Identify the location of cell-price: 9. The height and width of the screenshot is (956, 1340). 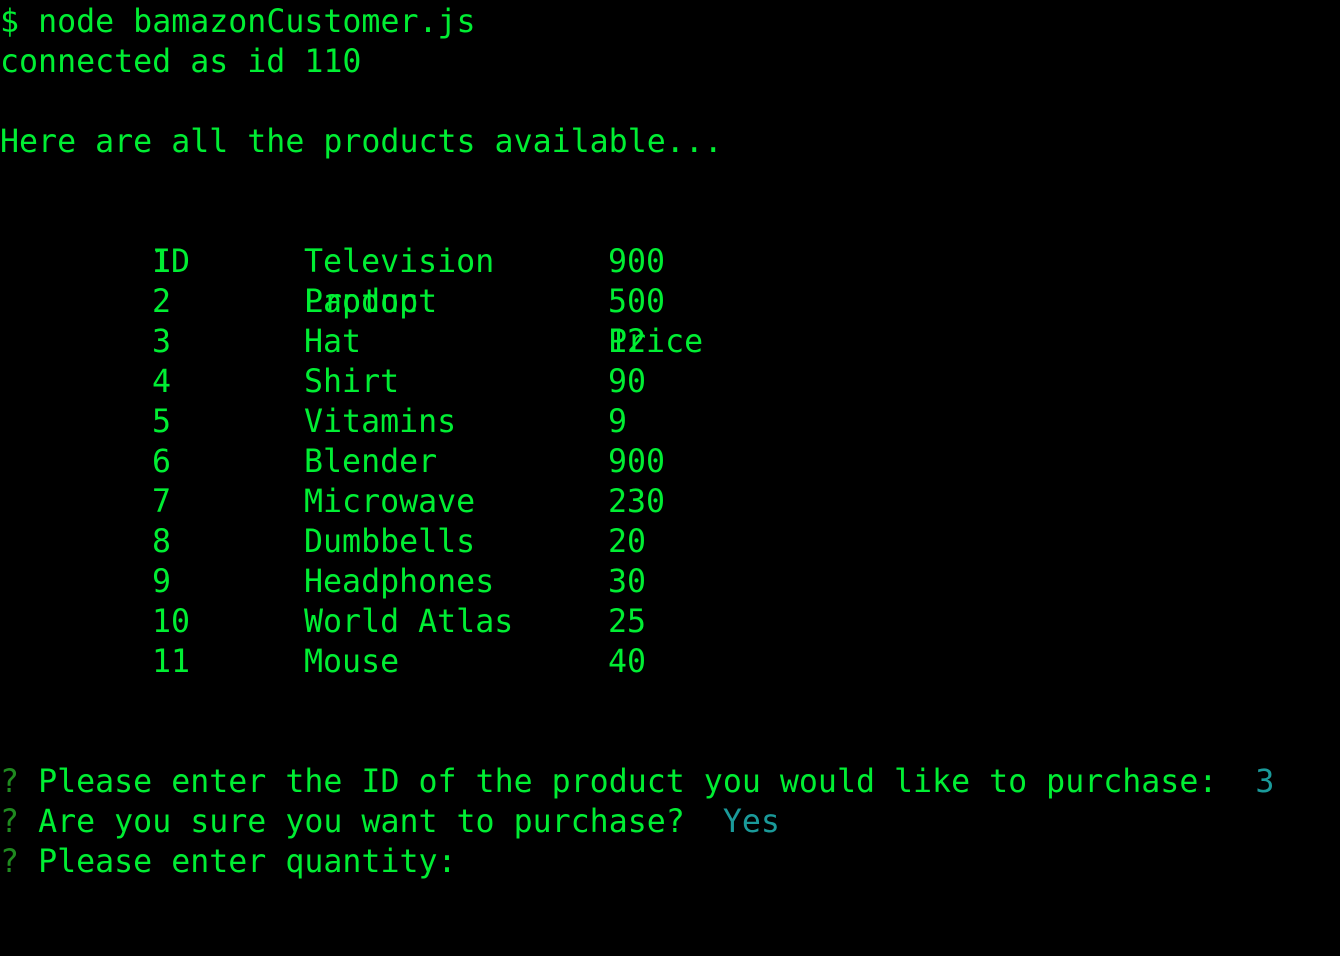
(618, 422).